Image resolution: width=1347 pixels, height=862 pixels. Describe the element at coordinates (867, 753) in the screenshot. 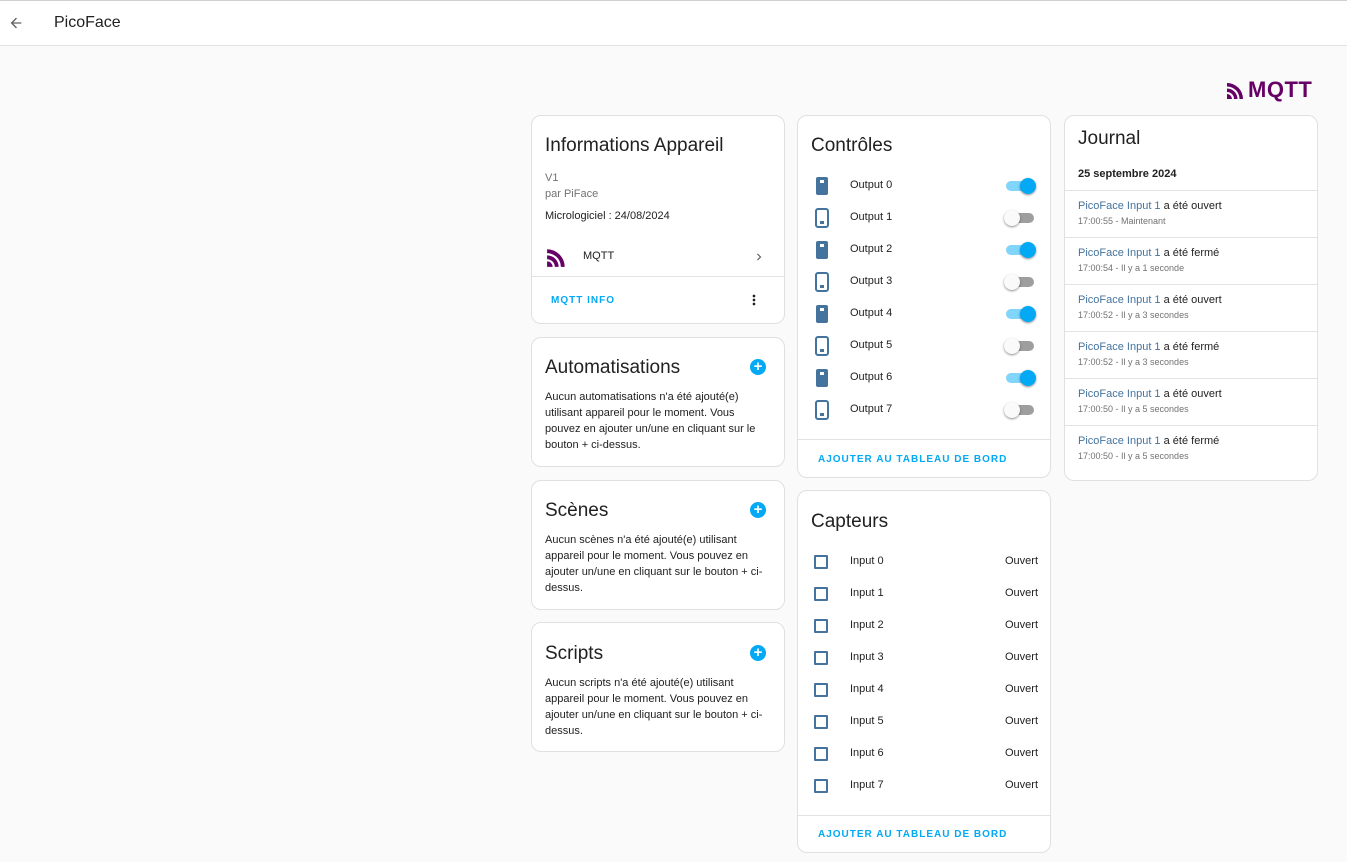

I see `sensor-label: Input 6` at that location.